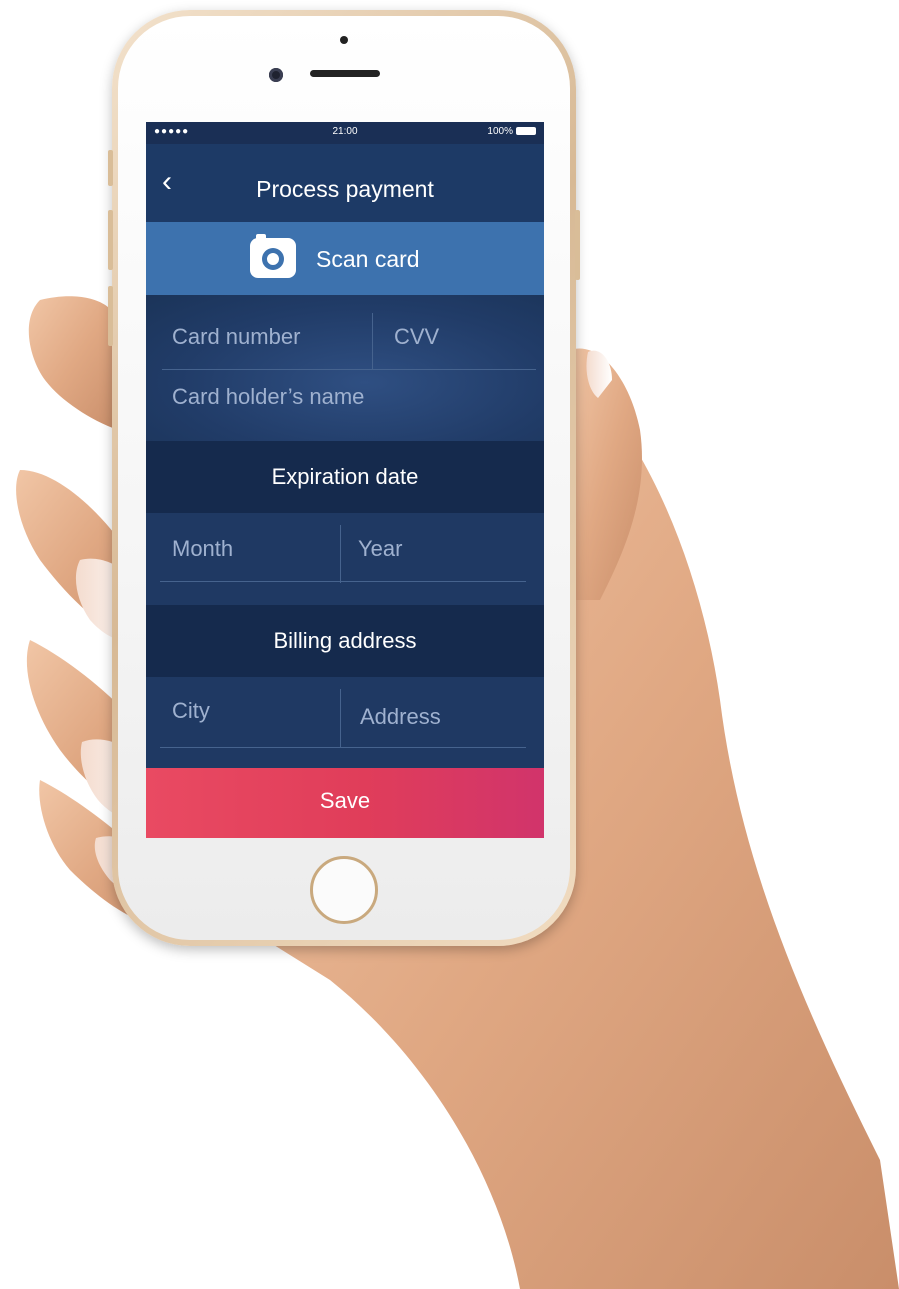 The width and height of the screenshot is (899, 1289). What do you see at coordinates (342, 397) in the screenshot?
I see `card-holder-name-input` at bounding box center [342, 397].